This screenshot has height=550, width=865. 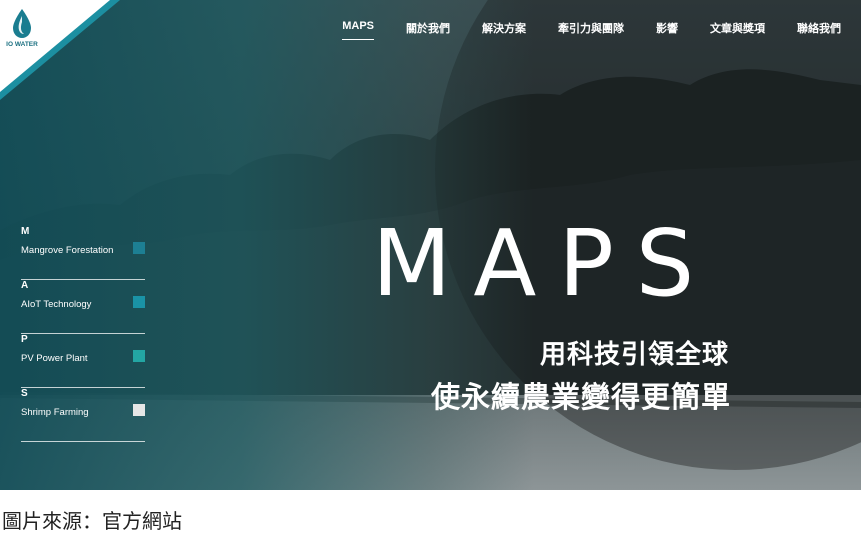 I want to click on nav-item-traction-team: 牽引力與團隊, so click(x=591, y=28).